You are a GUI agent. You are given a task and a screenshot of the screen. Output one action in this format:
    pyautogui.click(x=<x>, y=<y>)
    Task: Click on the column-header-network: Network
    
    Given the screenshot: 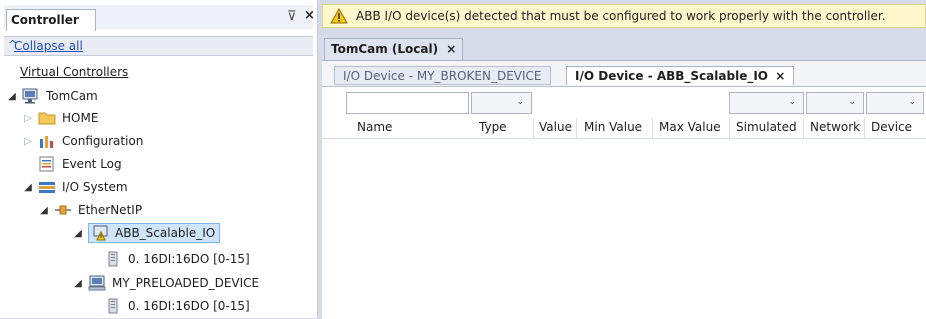 What is the action you would take?
    pyautogui.click(x=835, y=127)
    